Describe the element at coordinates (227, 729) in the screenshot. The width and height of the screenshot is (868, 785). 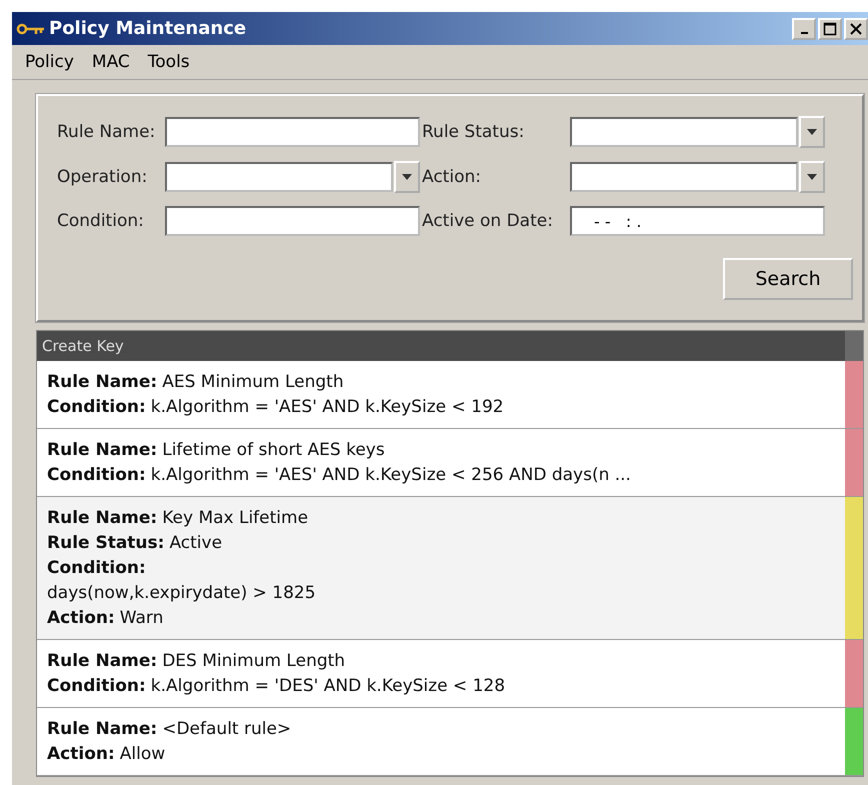
I see `field-value: <Default rule>` at that location.